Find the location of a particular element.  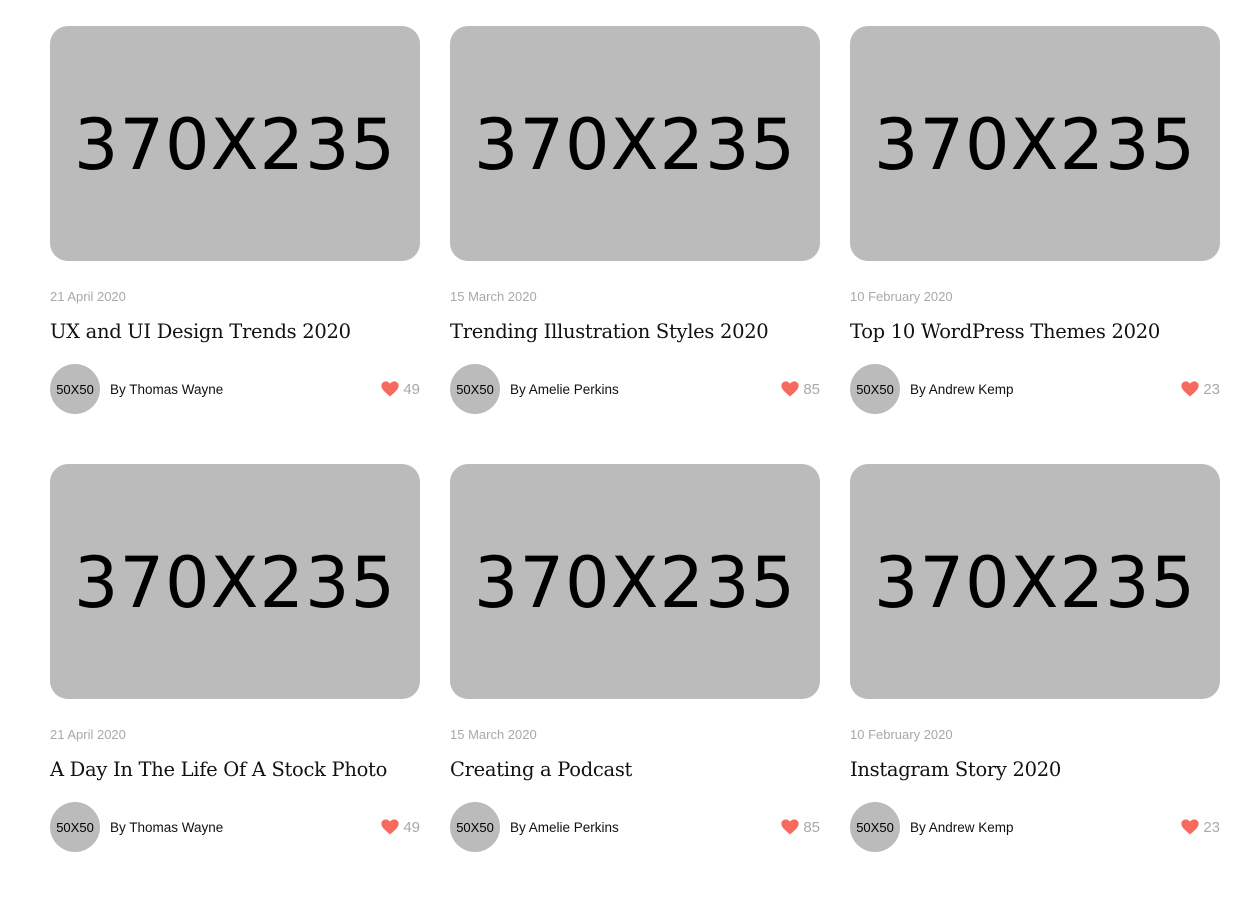

post-title: Instagram Story 2020 is located at coordinates (955, 769).